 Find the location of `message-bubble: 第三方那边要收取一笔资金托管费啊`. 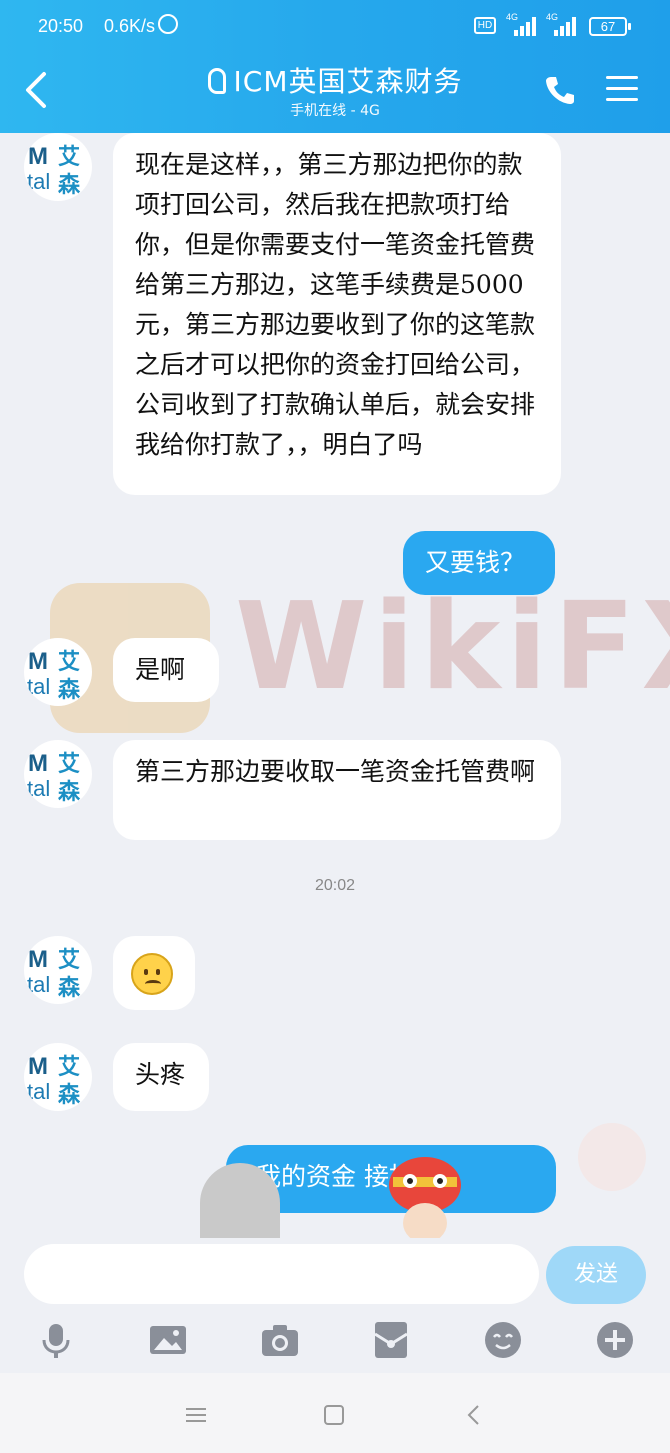

message-bubble: 第三方那边要收取一笔资金托管费啊 is located at coordinates (337, 790).